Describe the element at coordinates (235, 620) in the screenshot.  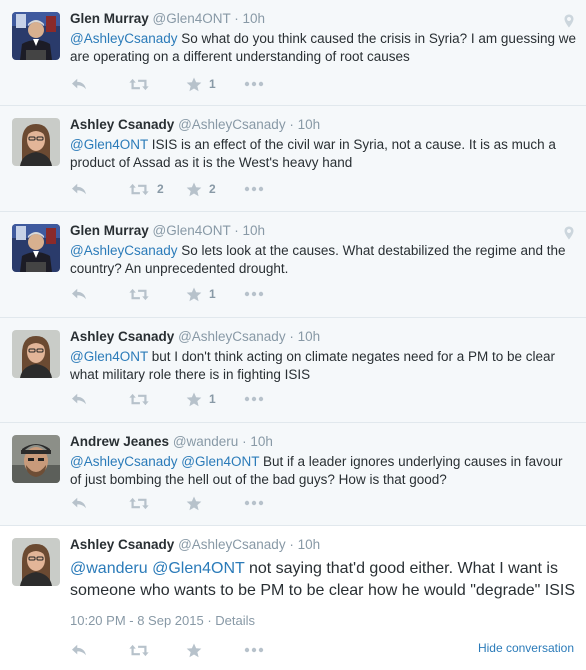
I see `details-link: Details` at that location.